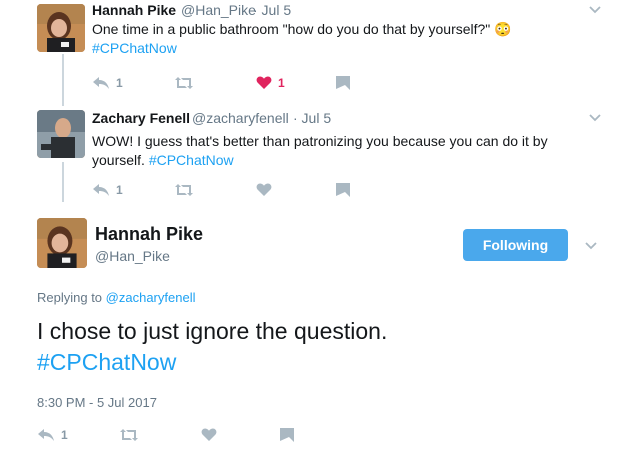 The width and height of the screenshot is (637, 474). I want to click on following-button: Following, so click(515, 245).